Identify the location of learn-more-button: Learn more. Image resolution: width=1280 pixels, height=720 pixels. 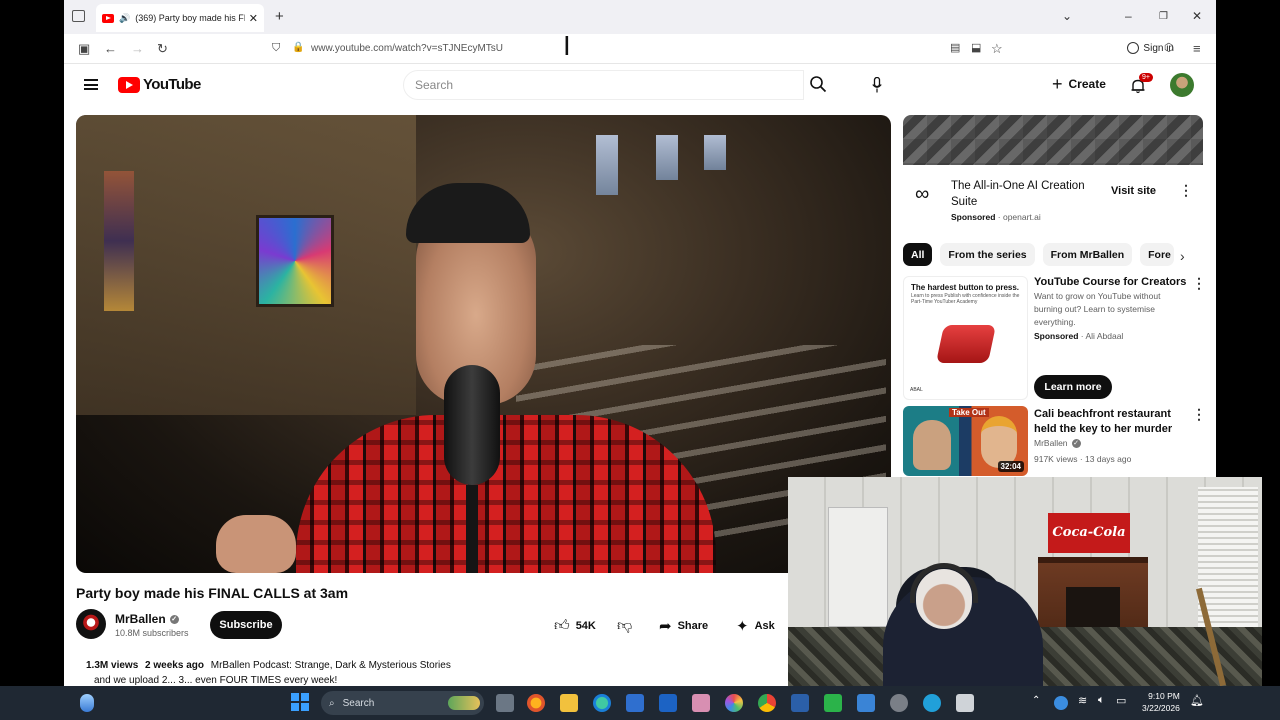
(1073, 387).